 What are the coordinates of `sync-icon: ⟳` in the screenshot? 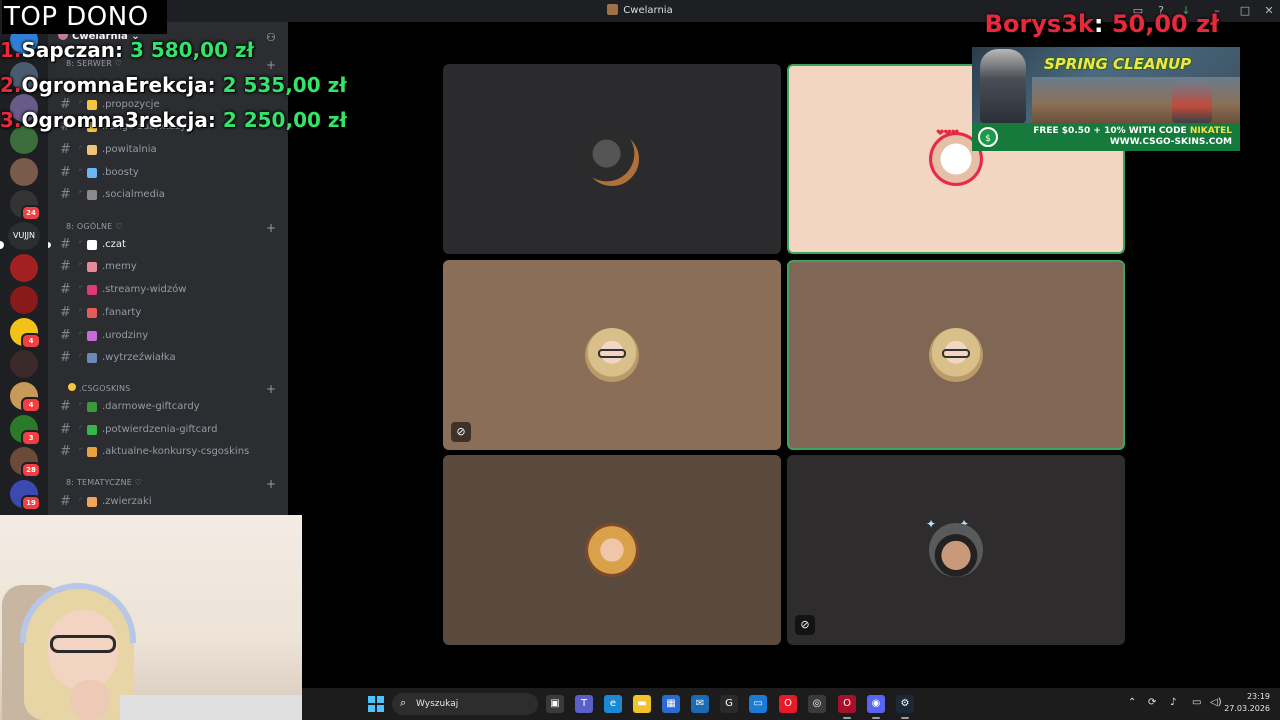 It's located at (1152, 702).